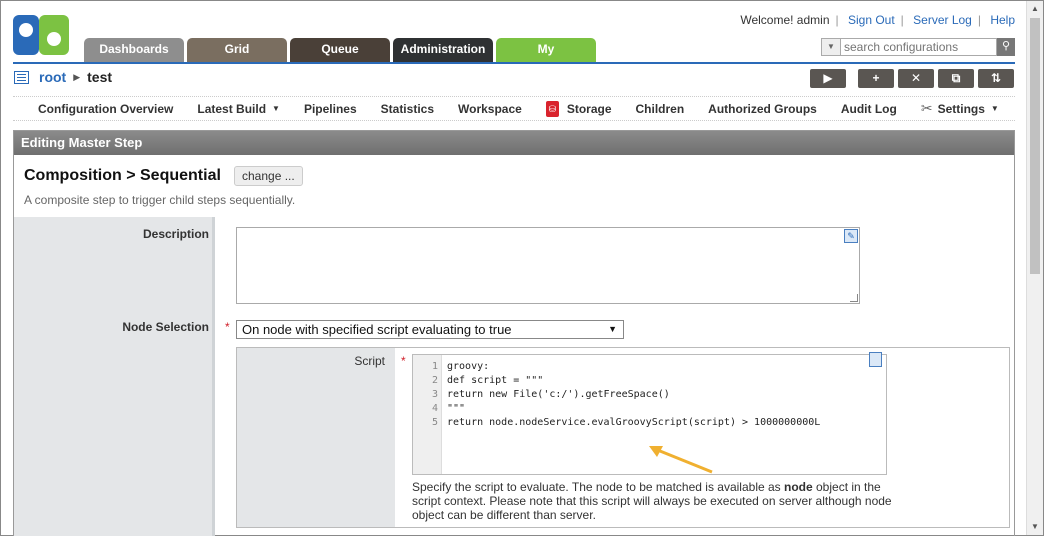 Image resolution: width=1044 pixels, height=536 pixels. I want to click on menu-configuration-overview: Configuration Overview, so click(99, 109).